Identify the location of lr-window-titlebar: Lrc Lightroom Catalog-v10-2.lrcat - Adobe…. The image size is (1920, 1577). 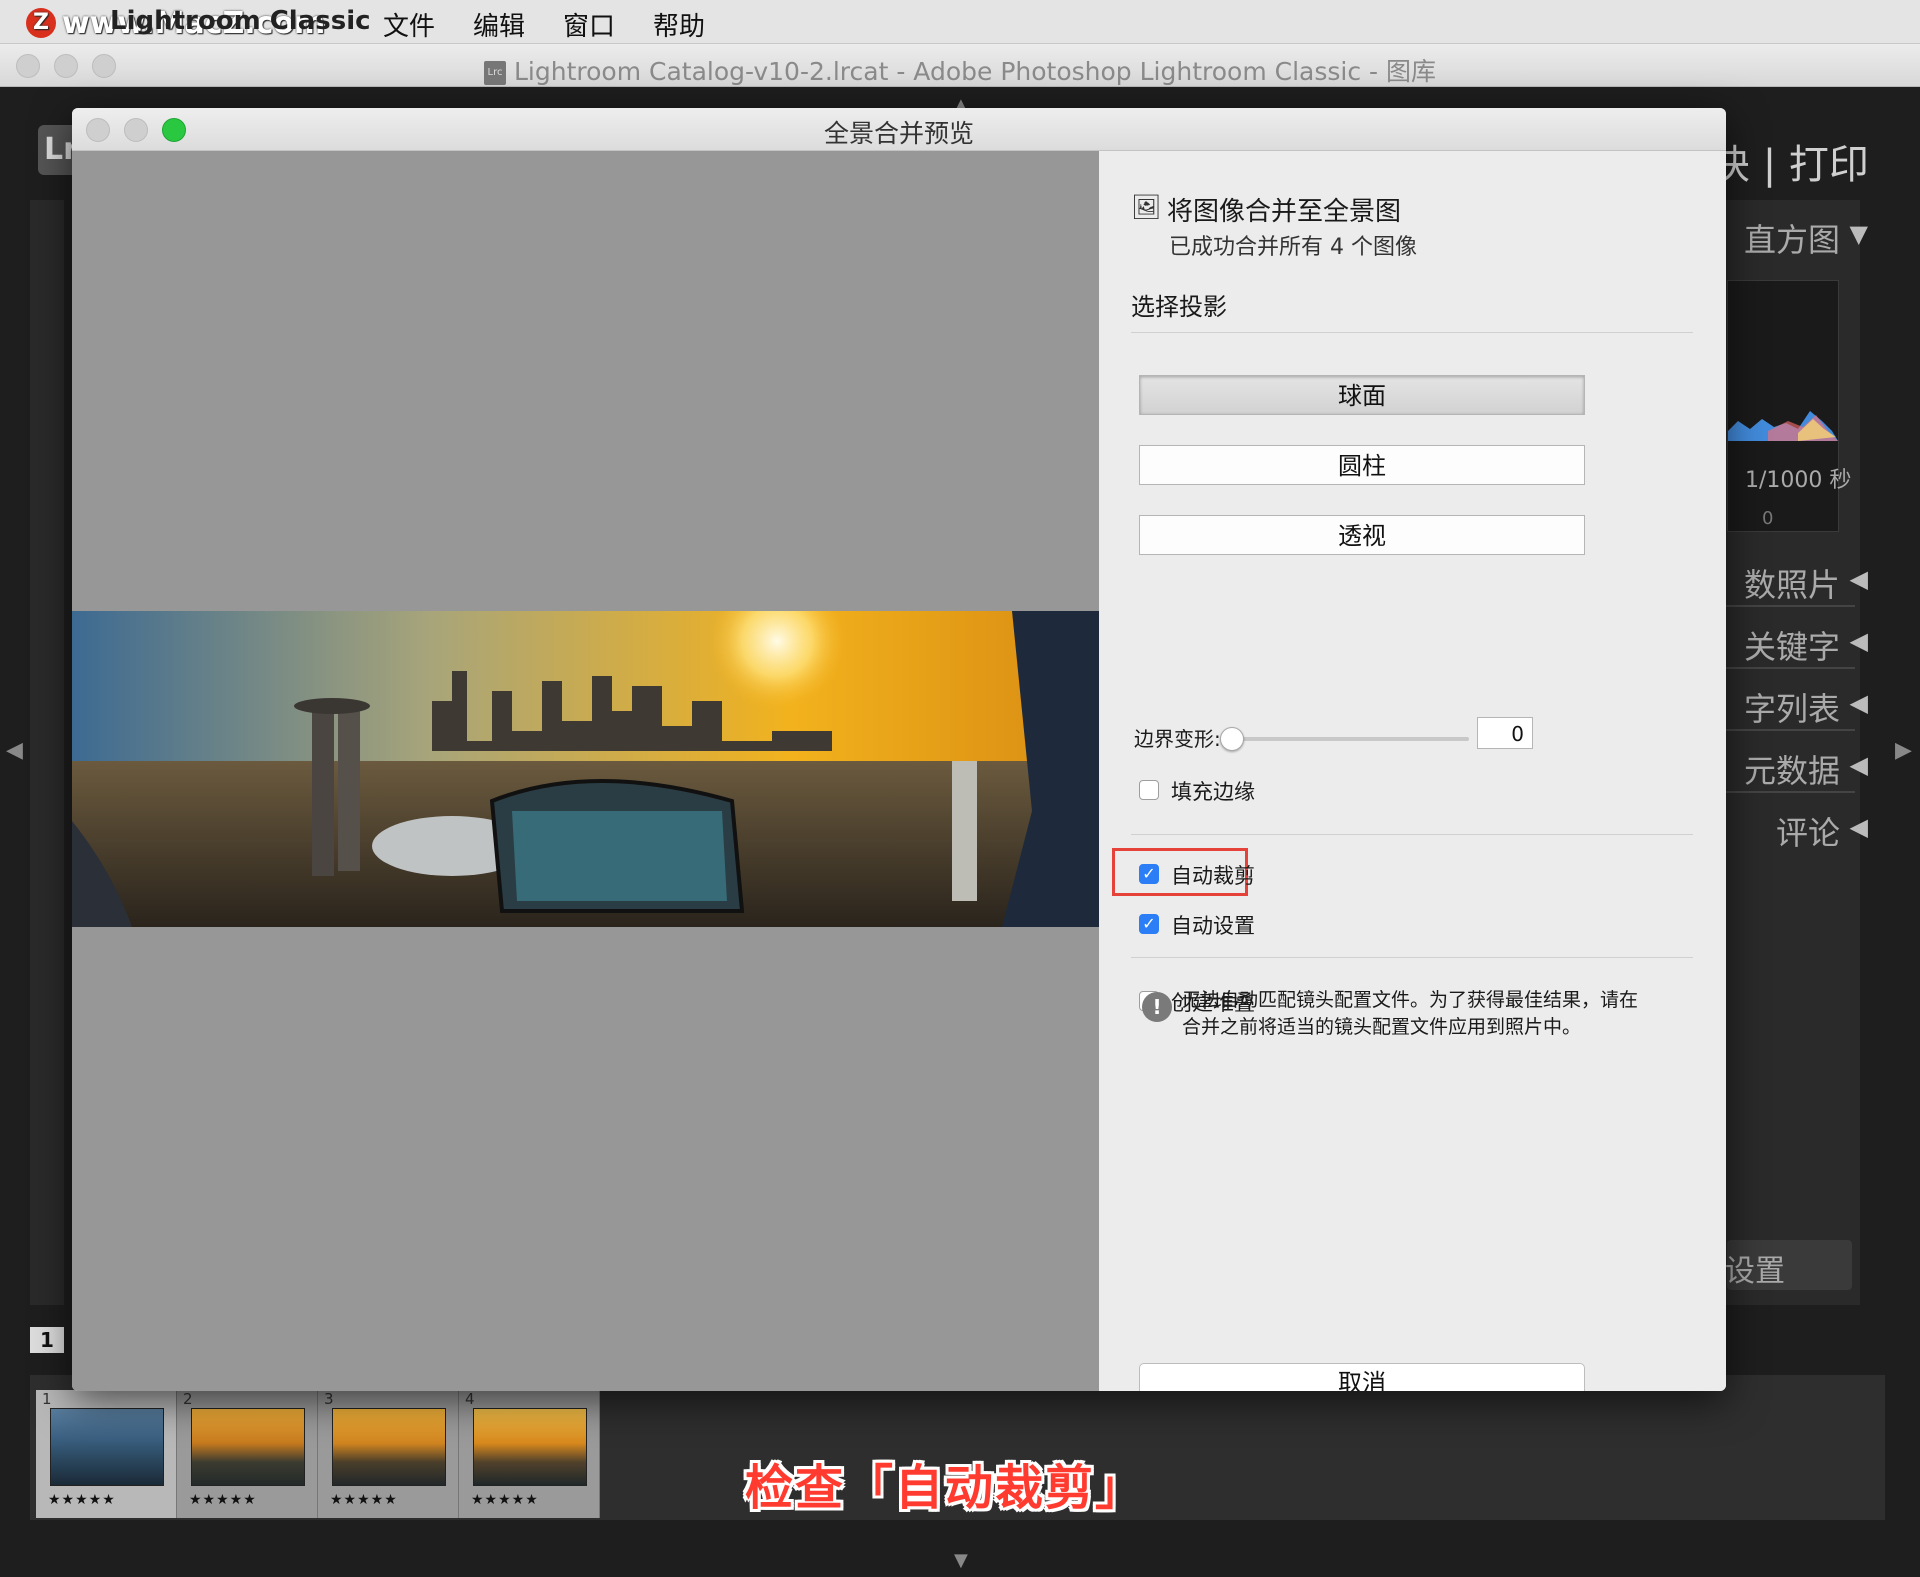
(960, 65).